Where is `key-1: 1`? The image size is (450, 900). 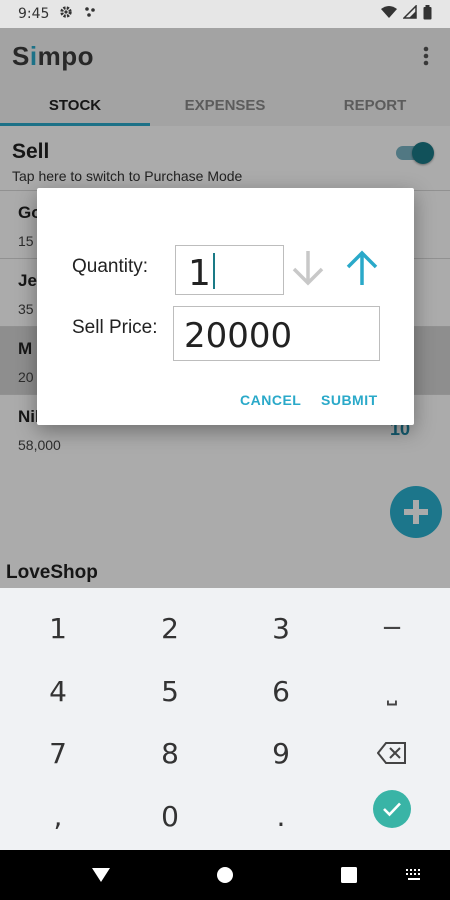 key-1: 1 is located at coordinates (58, 628).